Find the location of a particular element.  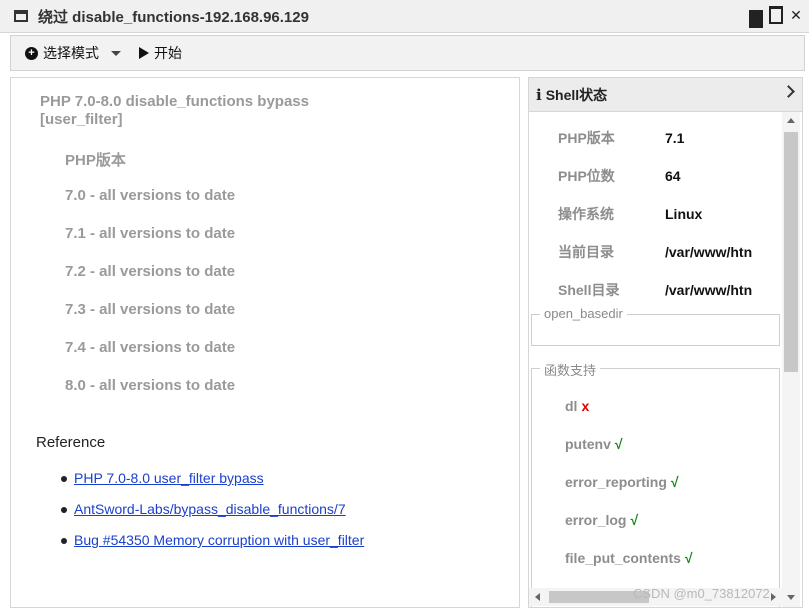

info-key: PHP版本 is located at coordinates (586, 138).